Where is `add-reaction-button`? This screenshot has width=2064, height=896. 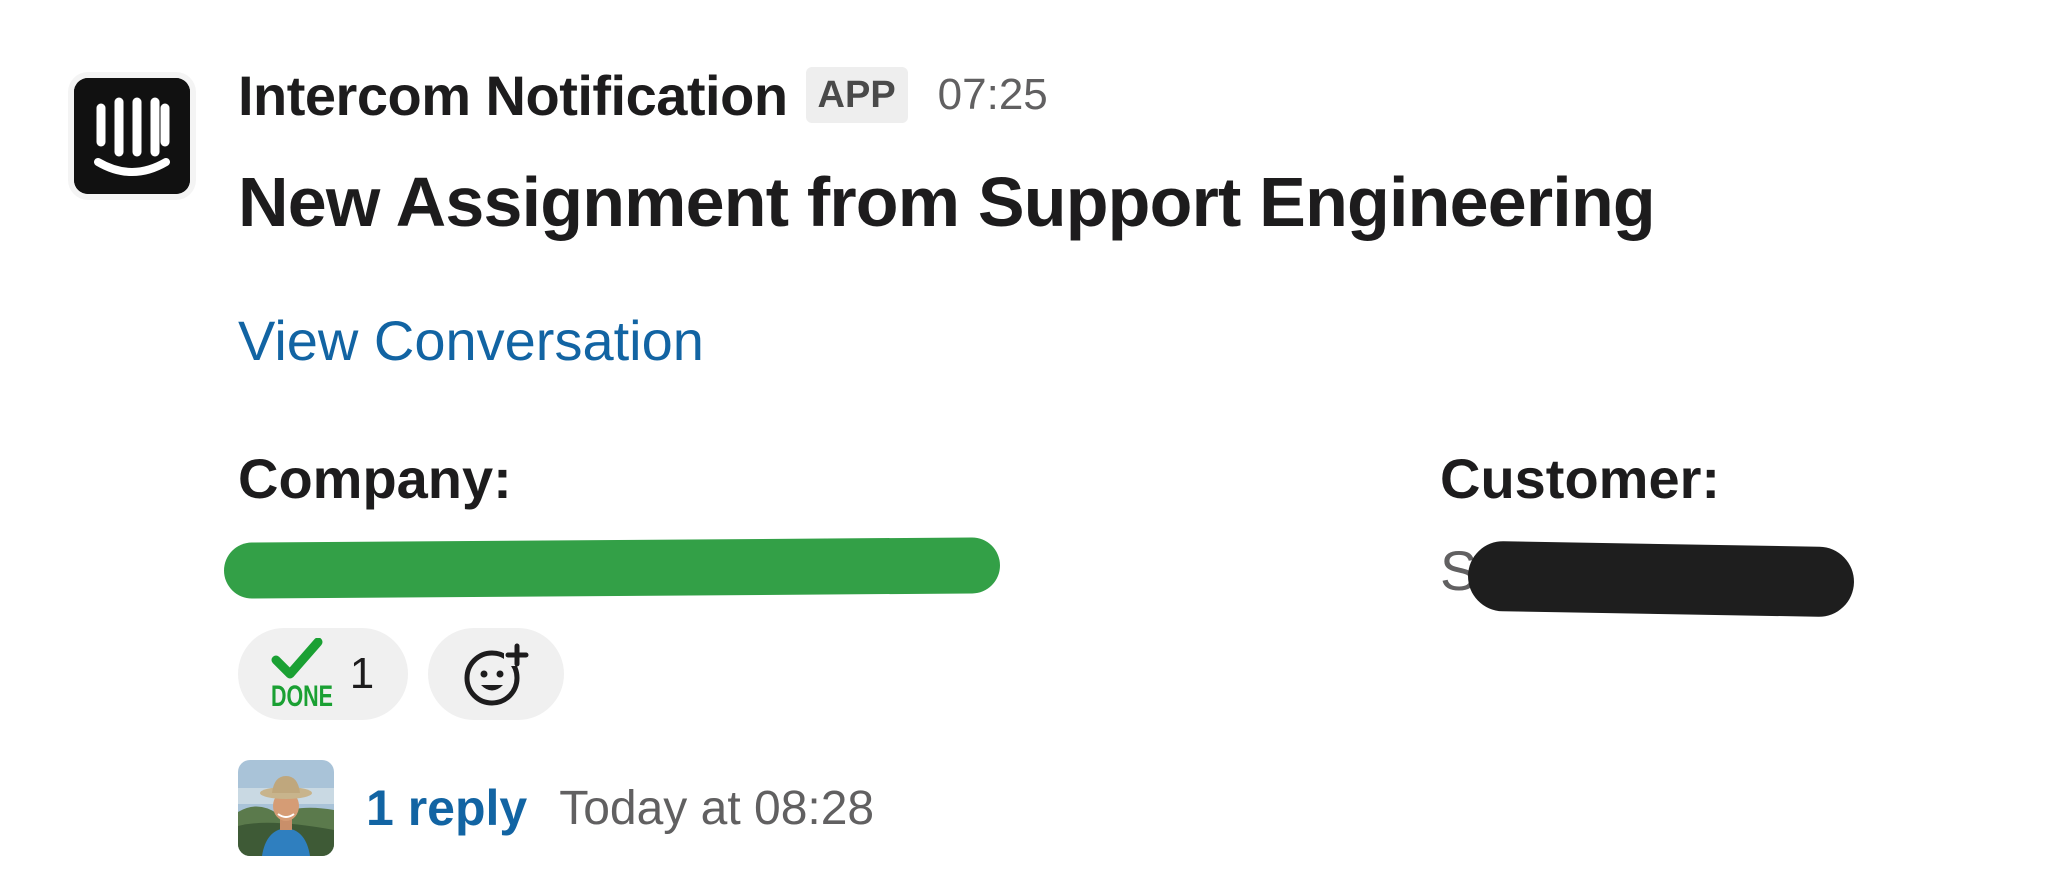 add-reaction-button is located at coordinates (496, 674).